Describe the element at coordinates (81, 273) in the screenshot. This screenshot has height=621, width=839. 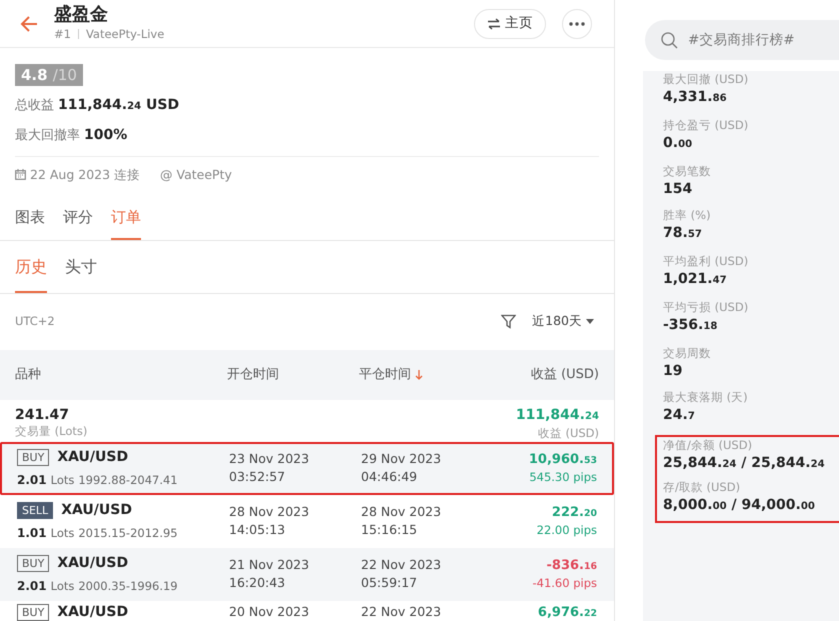
I see `tab: 头寸` at that location.